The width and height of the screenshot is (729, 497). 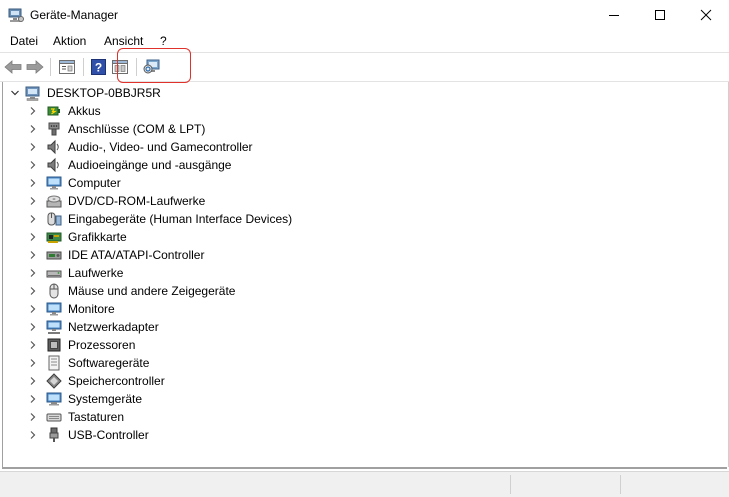 What do you see at coordinates (139, 147) in the screenshot?
I see `tree-item: Audio-, Video- und Gamecontroller` at bounding box center [139, 147].